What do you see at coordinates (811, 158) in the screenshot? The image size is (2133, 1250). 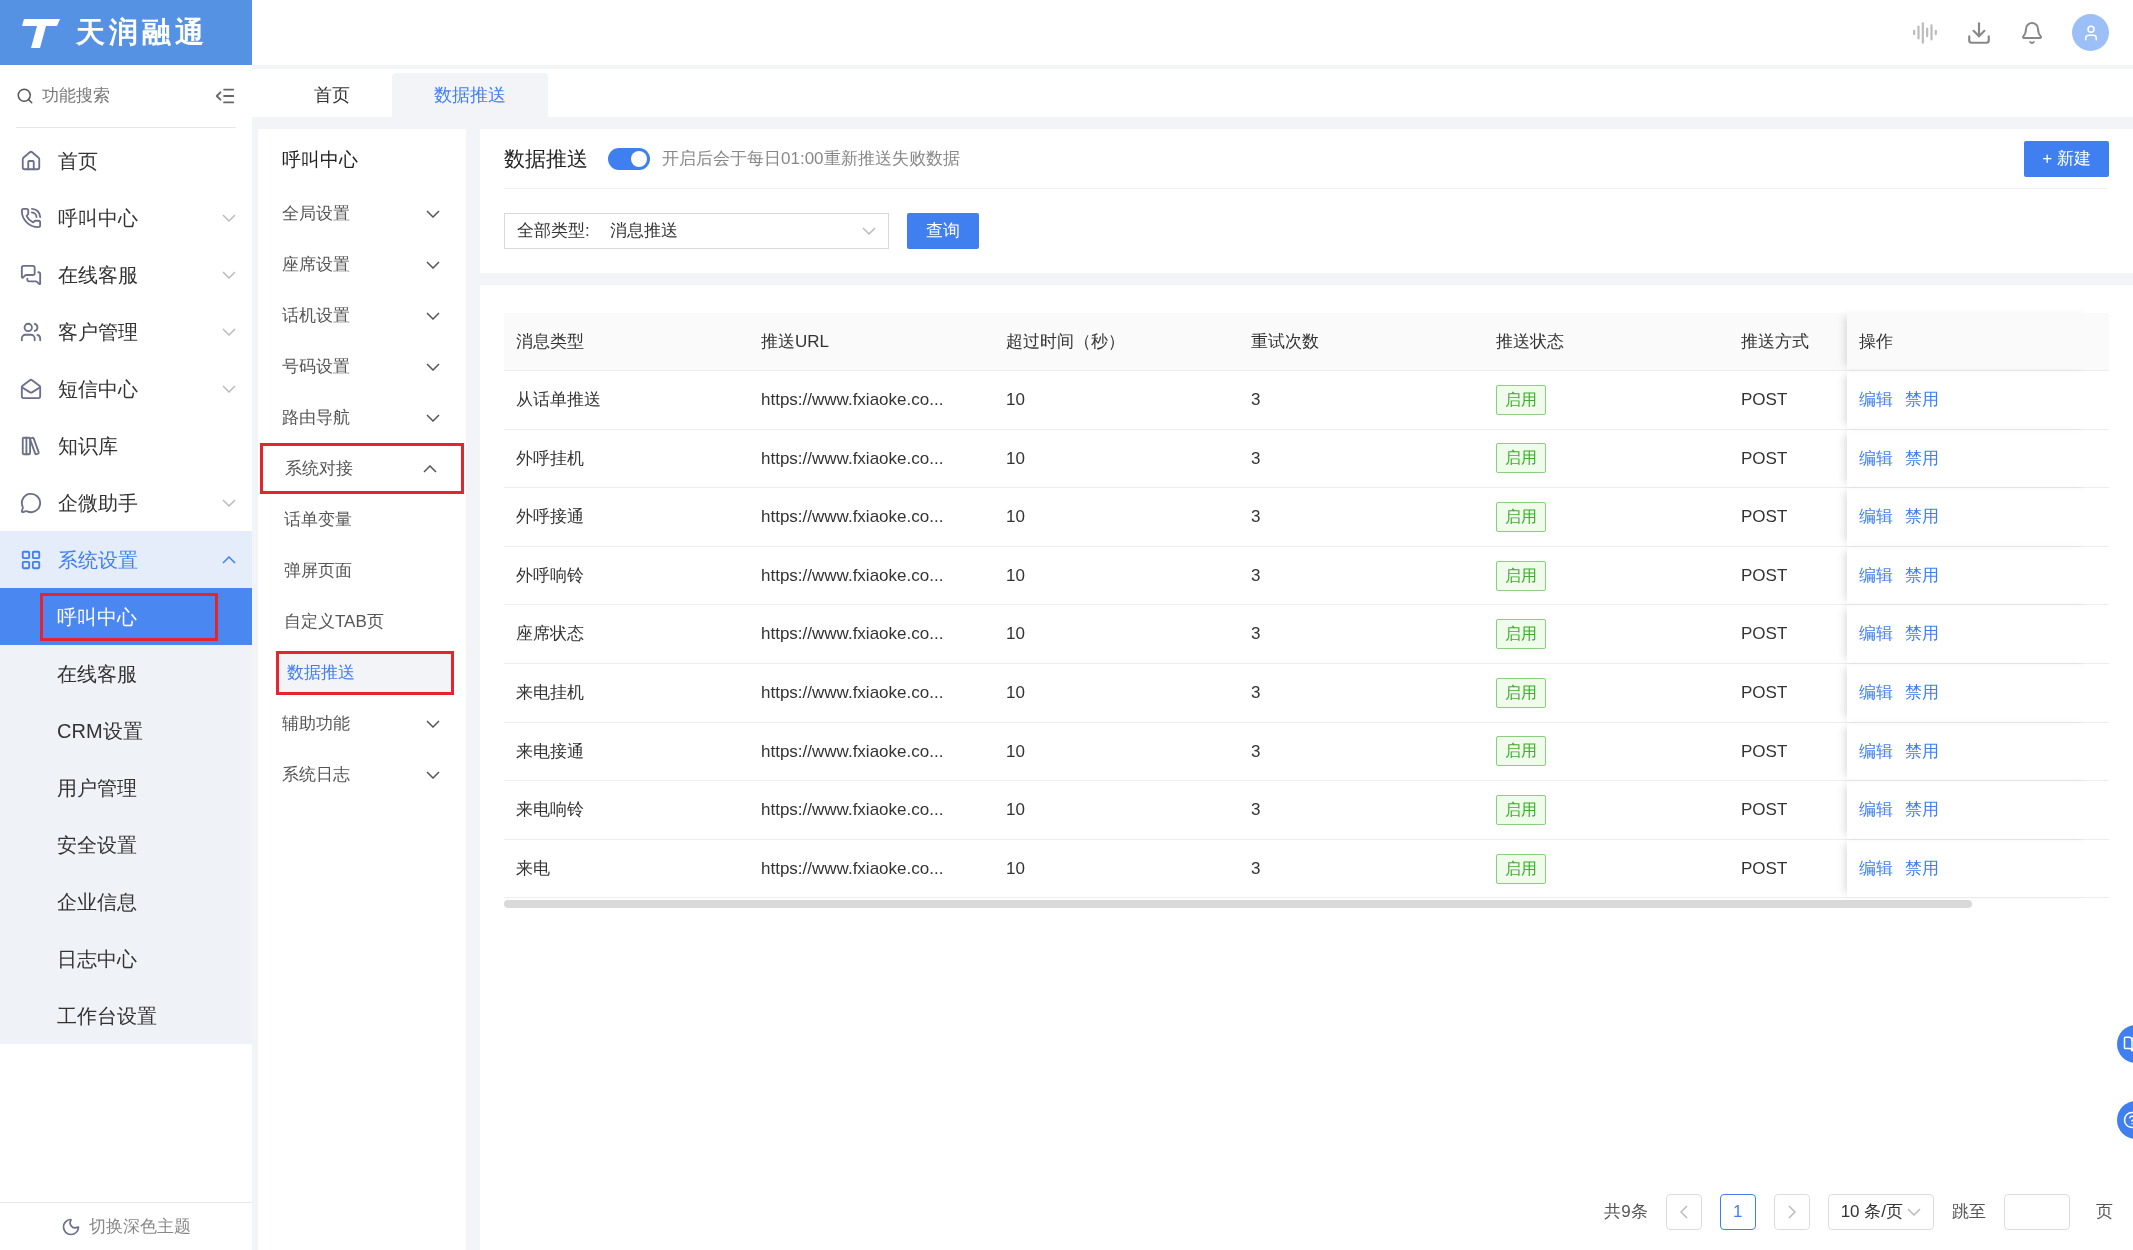 I see `toggle-hint: 开启后会于每日01:00重新推送失败数据` at bounding box center [811, 158].